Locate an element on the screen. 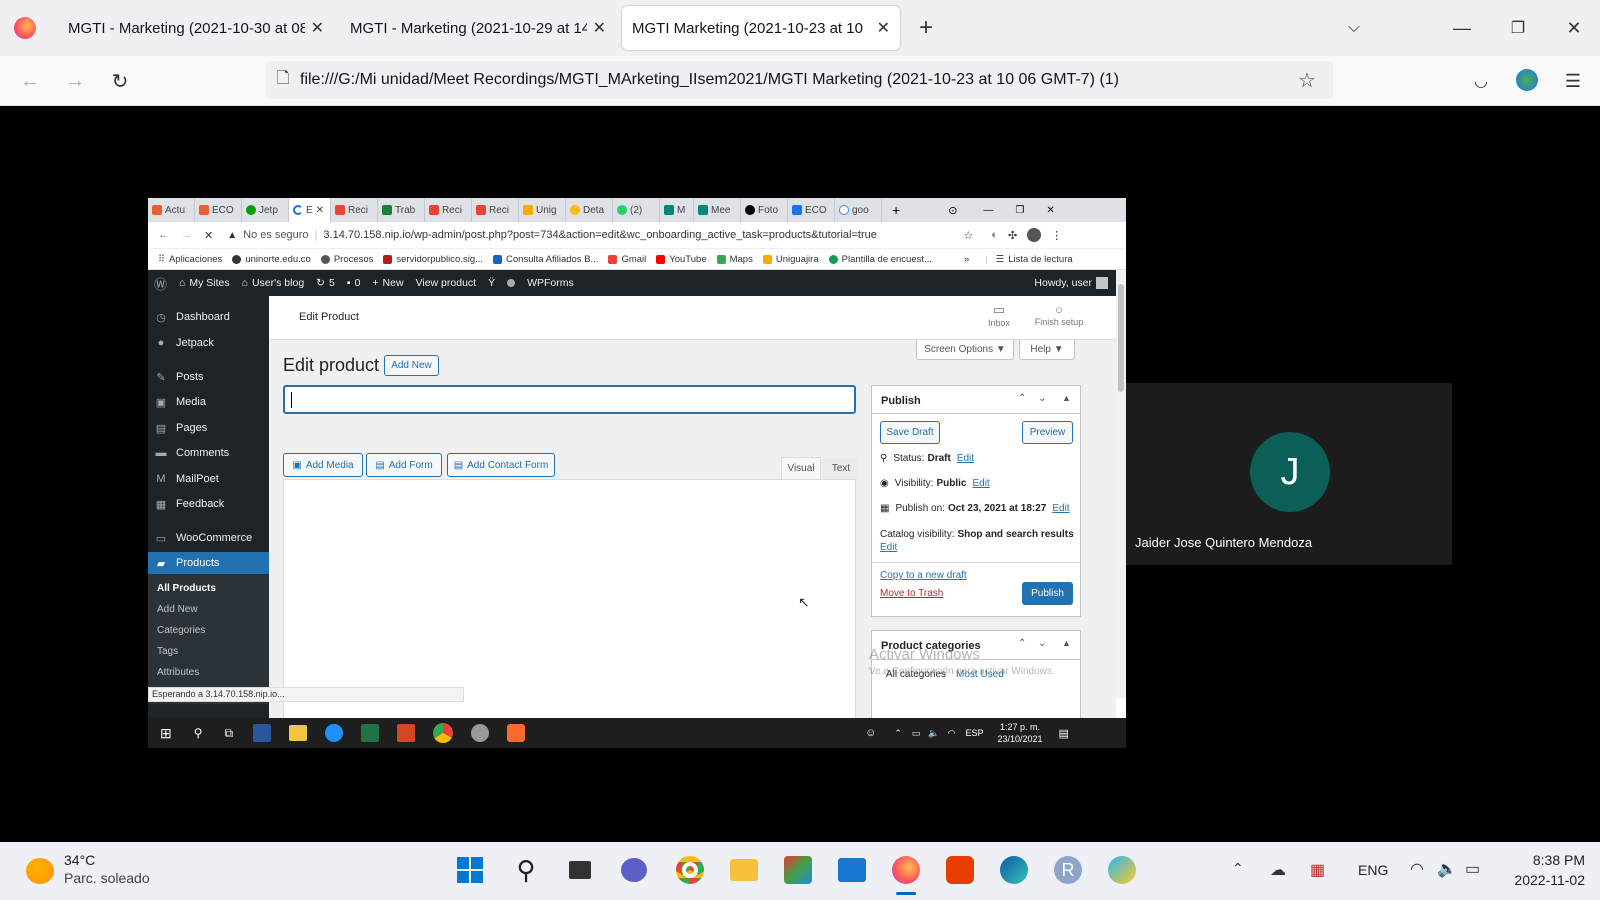 Image resolution: width=1600 pixels, height=900 pixels. wifi-icon: ◠ is located at coordinates (1417, 869).